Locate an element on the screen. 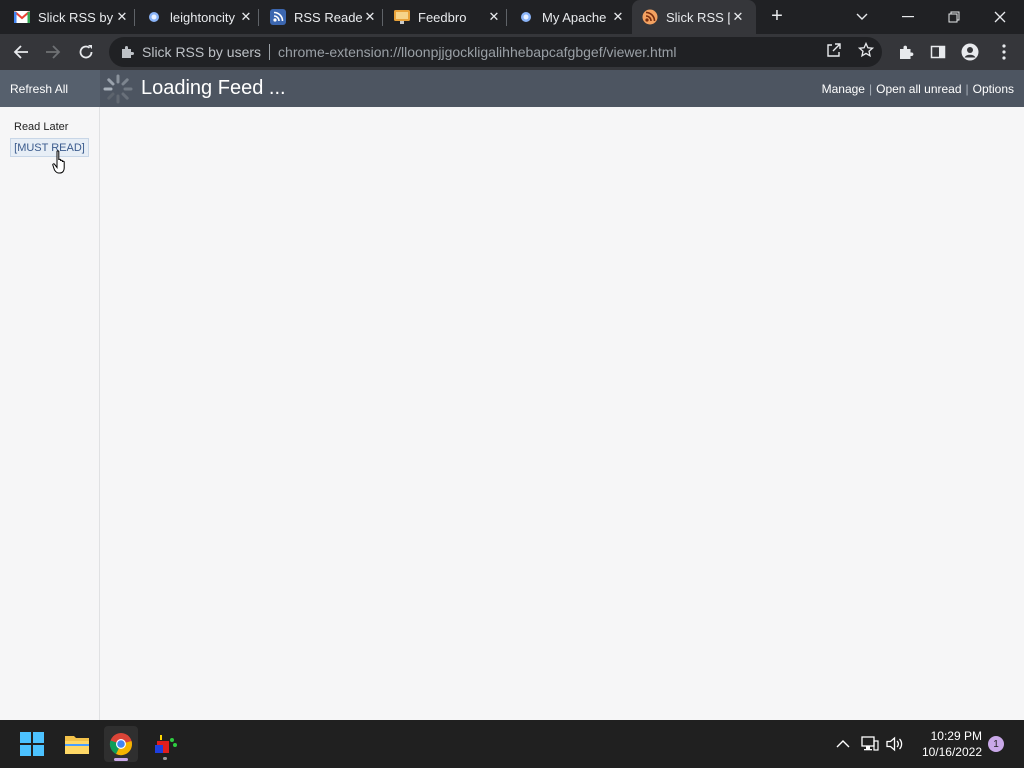 The image size is (1024, 768). tab-title: Slick RSS by is located at coordinates (76, 17).